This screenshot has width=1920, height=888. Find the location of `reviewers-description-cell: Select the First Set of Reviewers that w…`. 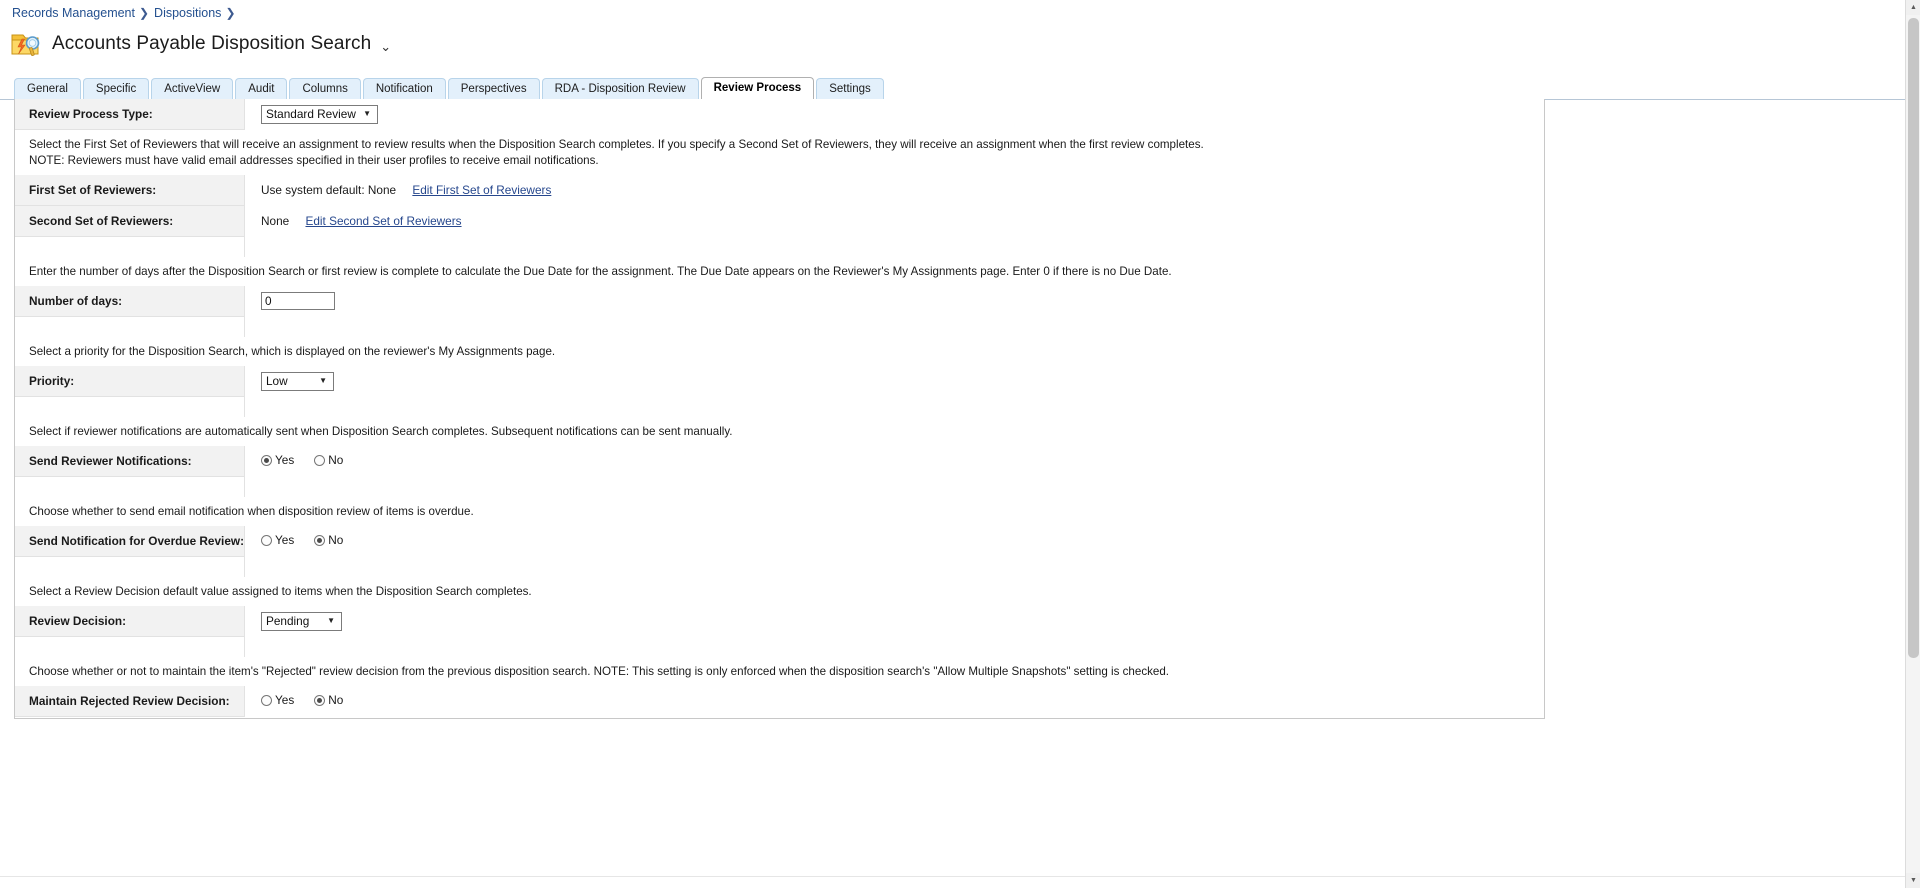

reviewers-description-cell: Select the First Set of Reviewers that w… is located at coordinates (779, 152).